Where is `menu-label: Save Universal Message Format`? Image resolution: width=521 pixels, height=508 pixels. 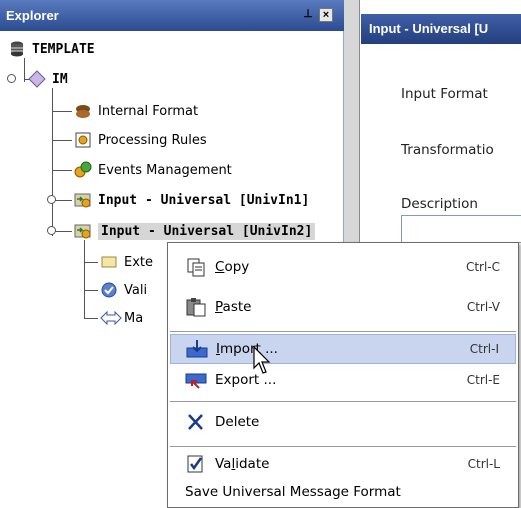
menu-label: Save Universal Message Format is located at coordinates (293, 492).